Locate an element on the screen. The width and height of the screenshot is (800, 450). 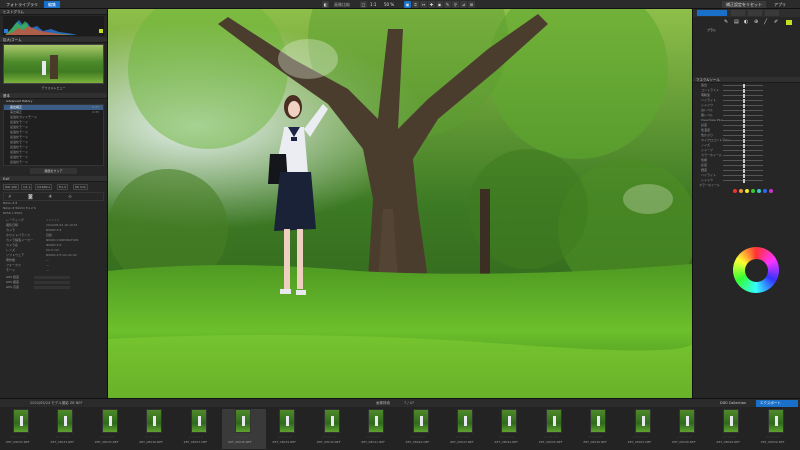
filmstrip-thumbnail: ☆☆☆☆☆ Z8T_08036.NEF is located at coordinates (155, 429).